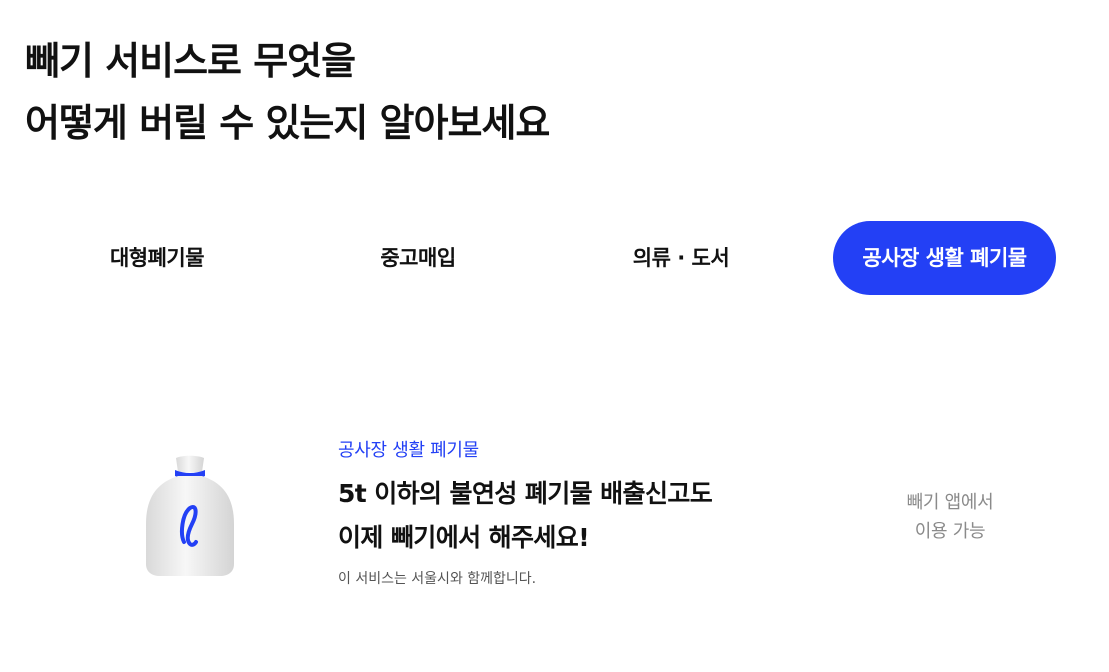 The height and width of the screenshot is (672, 1109). What do you see at coordinates (418, 258) in the screenshot?
I see `tab-used-purchase: 중고매입` at bounding box center [418, 258].